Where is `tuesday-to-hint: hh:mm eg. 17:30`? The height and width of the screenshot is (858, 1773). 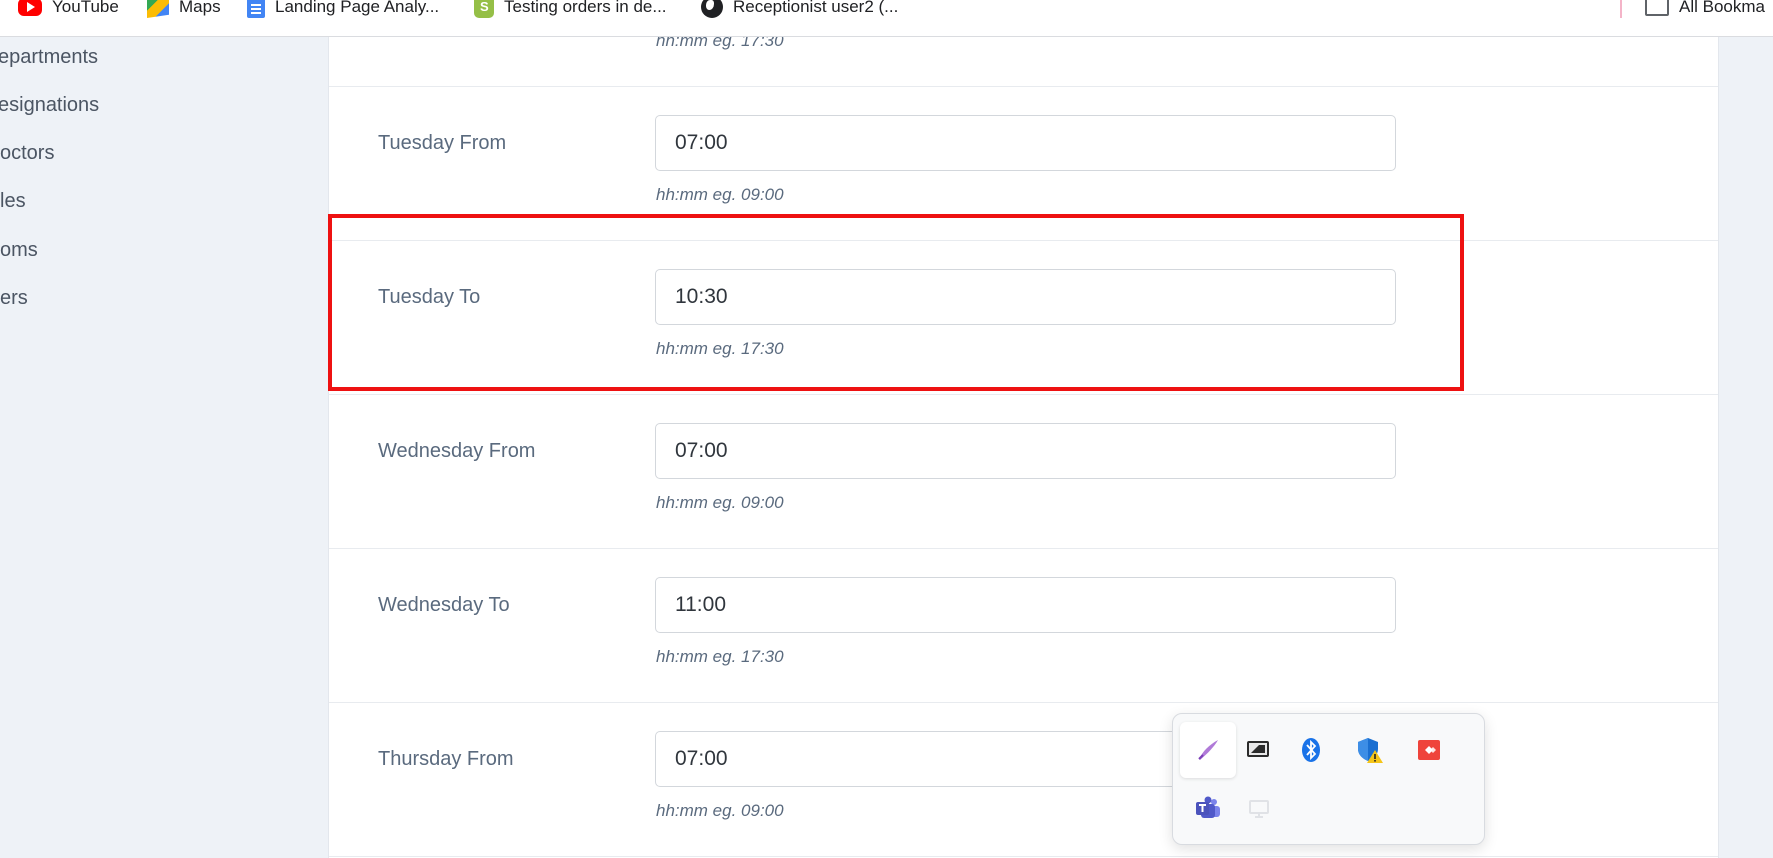 tuesday-to-hint: hh:mm eg. 17:30 is located at coordinates (720, 348).